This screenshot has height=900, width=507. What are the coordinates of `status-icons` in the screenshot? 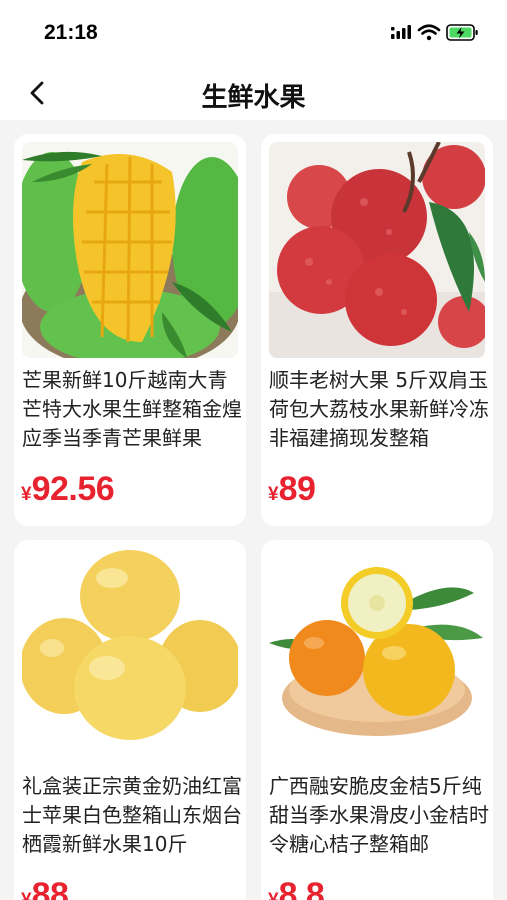 It's located at (436, 33).